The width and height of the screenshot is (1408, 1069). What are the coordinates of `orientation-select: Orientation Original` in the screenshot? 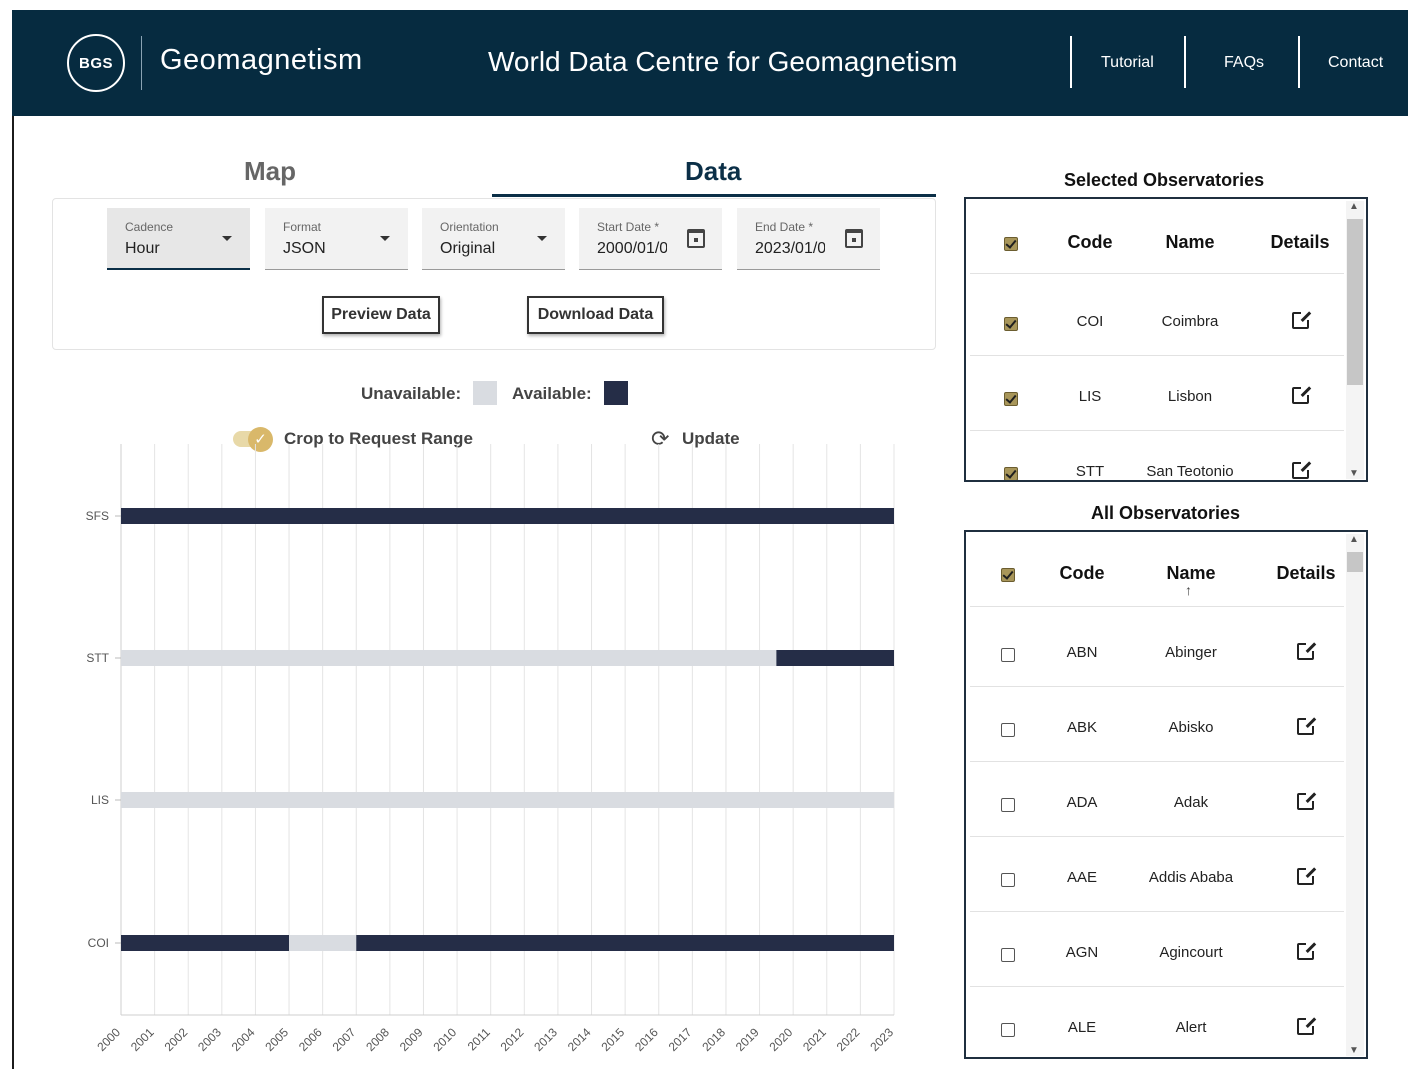 It's located at (493, 239).